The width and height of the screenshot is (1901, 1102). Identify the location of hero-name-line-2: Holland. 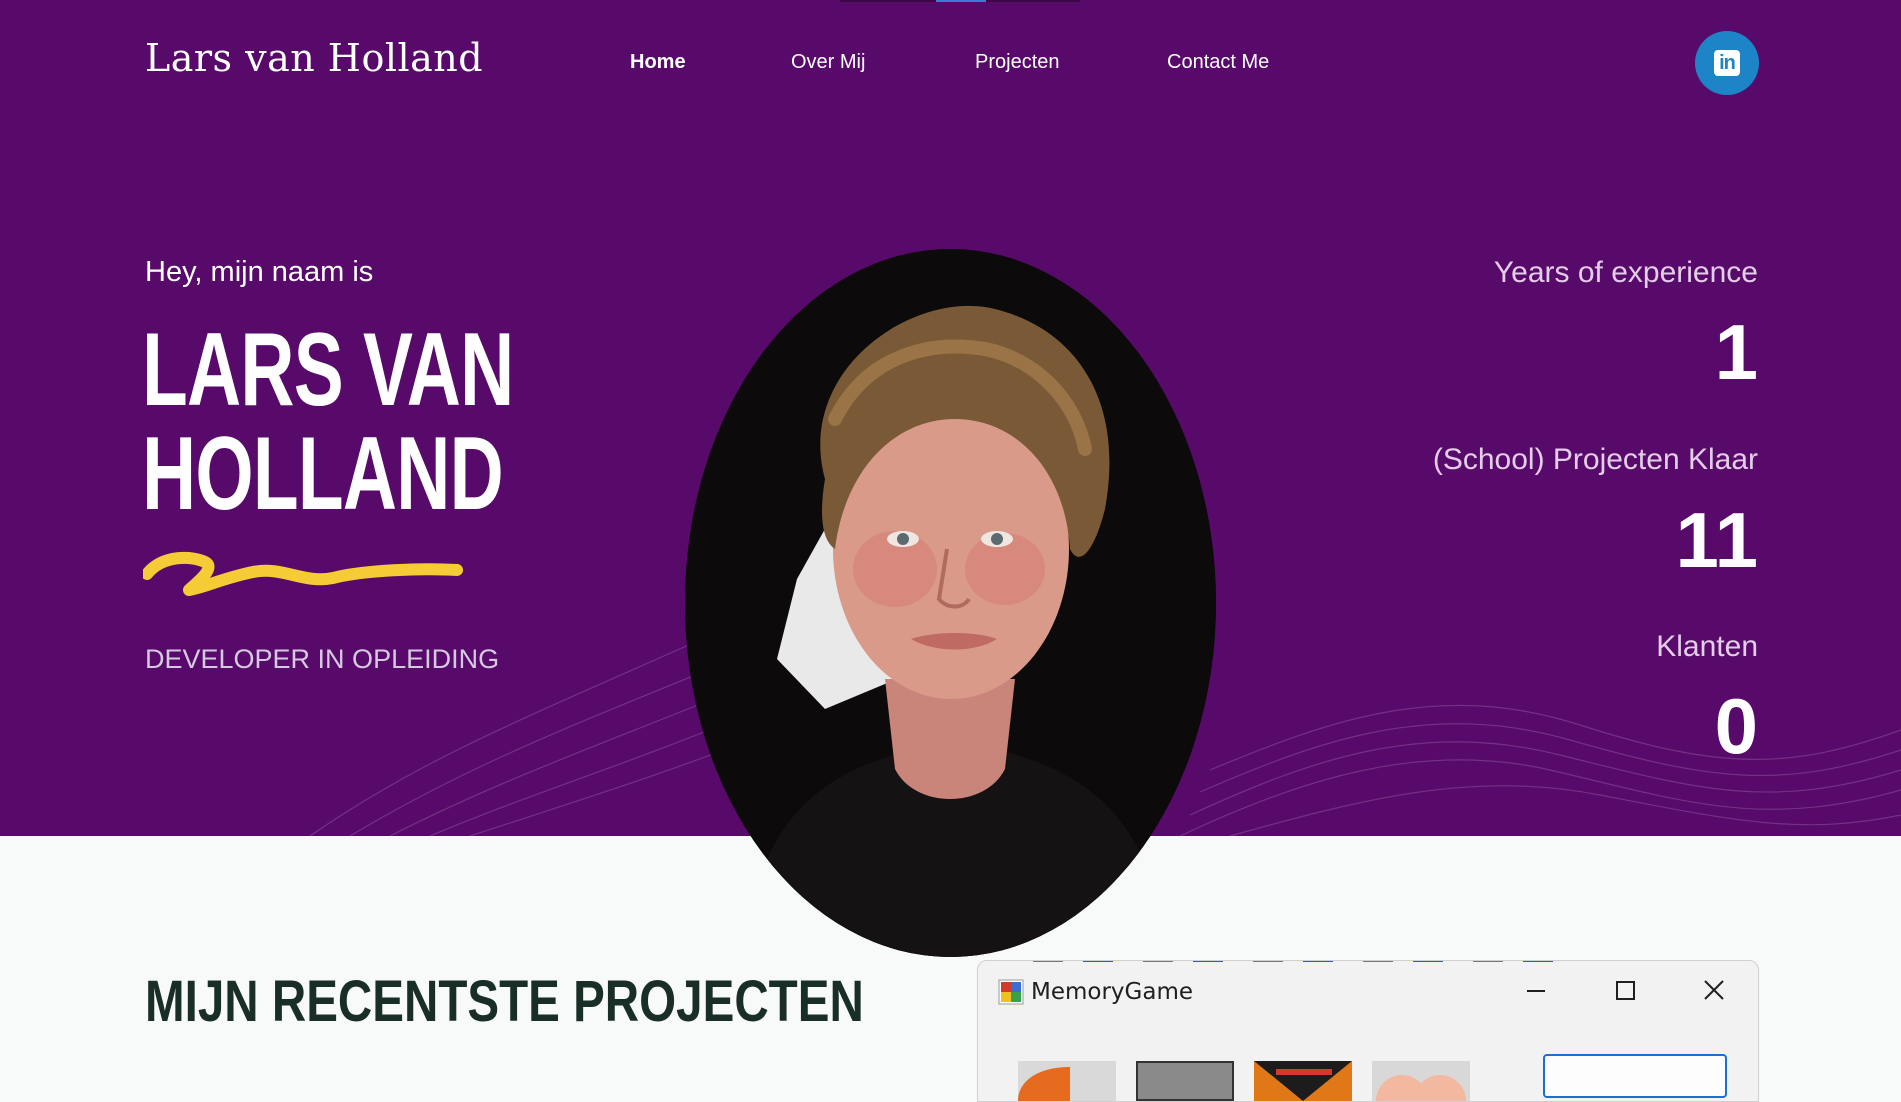
(323, 474).